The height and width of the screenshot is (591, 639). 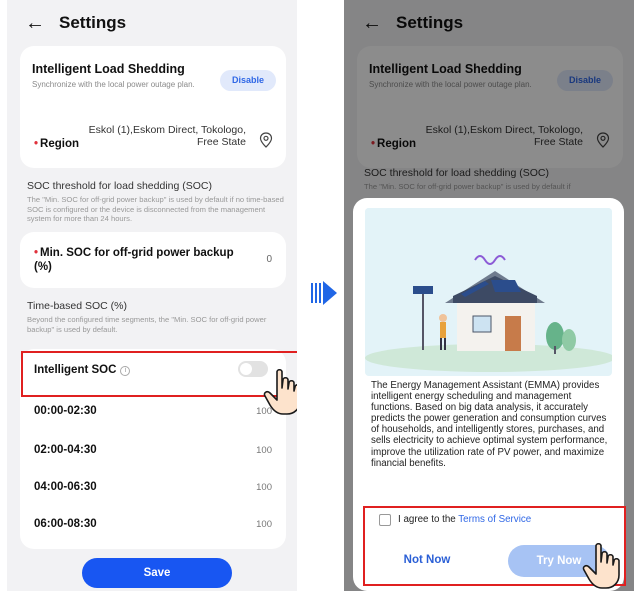 I want to click on save-button: Save, so click(x=157, y=573).